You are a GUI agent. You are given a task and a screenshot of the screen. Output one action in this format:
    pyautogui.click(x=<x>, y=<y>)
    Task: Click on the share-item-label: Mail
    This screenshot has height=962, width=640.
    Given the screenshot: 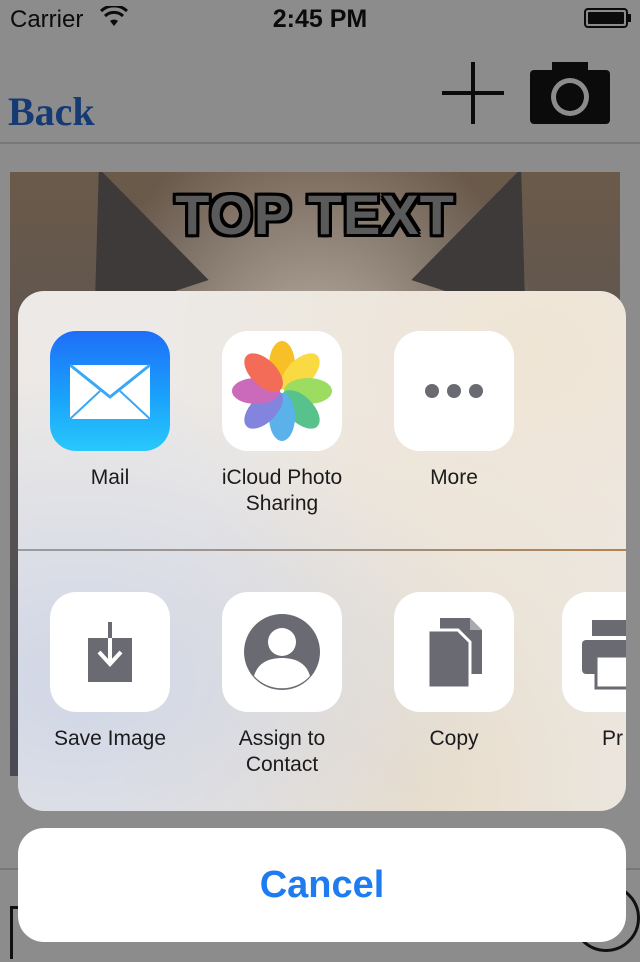 What is the action you would take?
    pyautogui.click(x=110, y=477)
    